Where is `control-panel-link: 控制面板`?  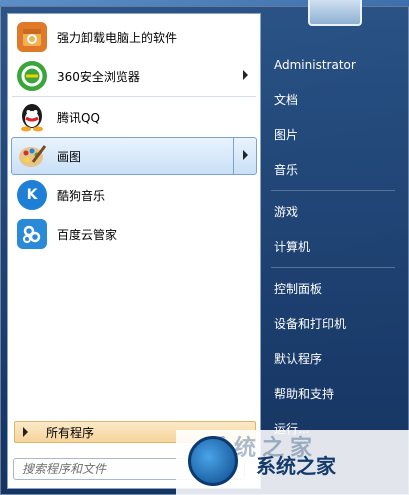
control-panel-link: 控制面板 is located at coordinates (333, 288).